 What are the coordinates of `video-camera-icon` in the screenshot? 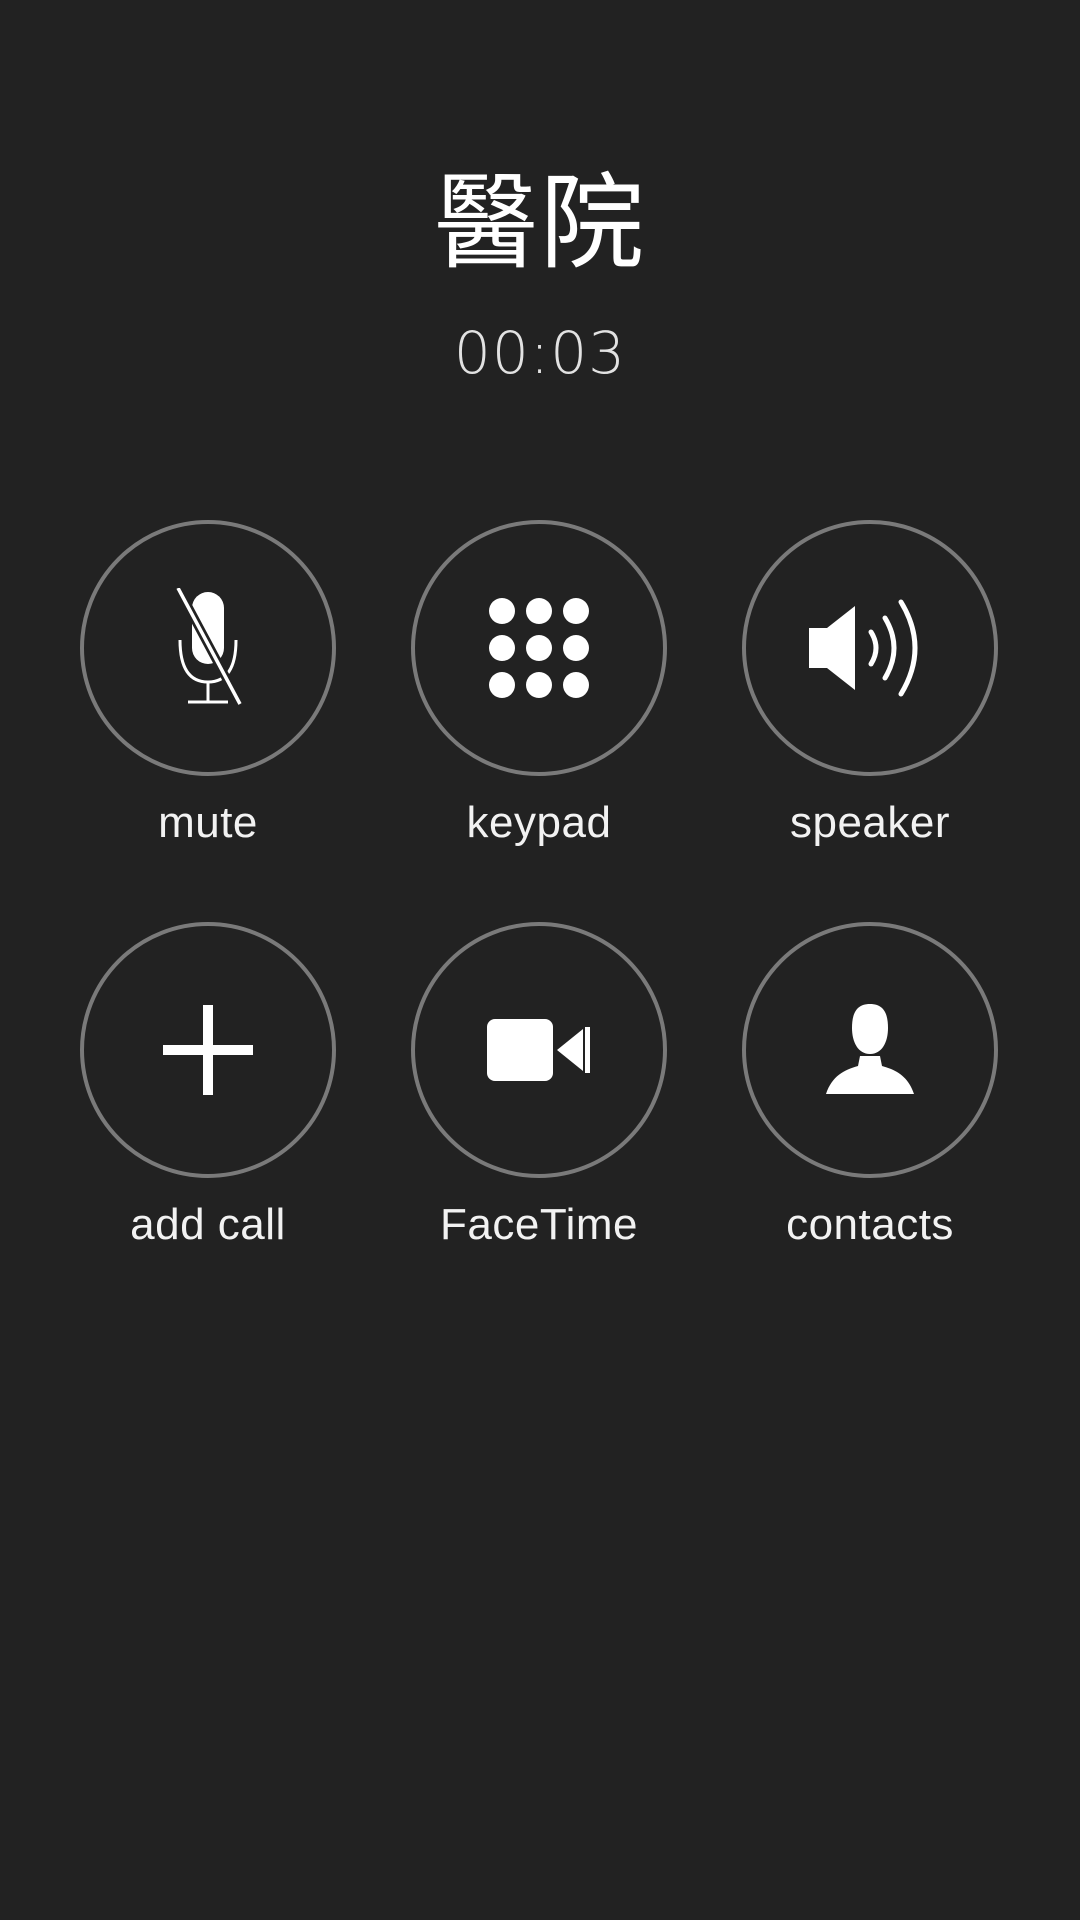 It's located at (539, 1050).